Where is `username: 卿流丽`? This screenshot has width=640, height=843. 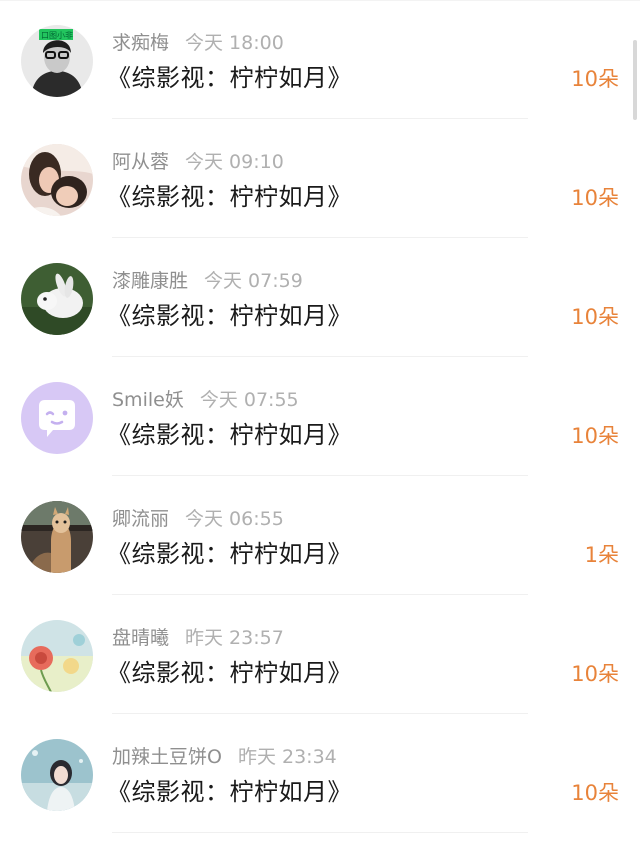 username: 卿流丽 is located at coordinates (140, 519).